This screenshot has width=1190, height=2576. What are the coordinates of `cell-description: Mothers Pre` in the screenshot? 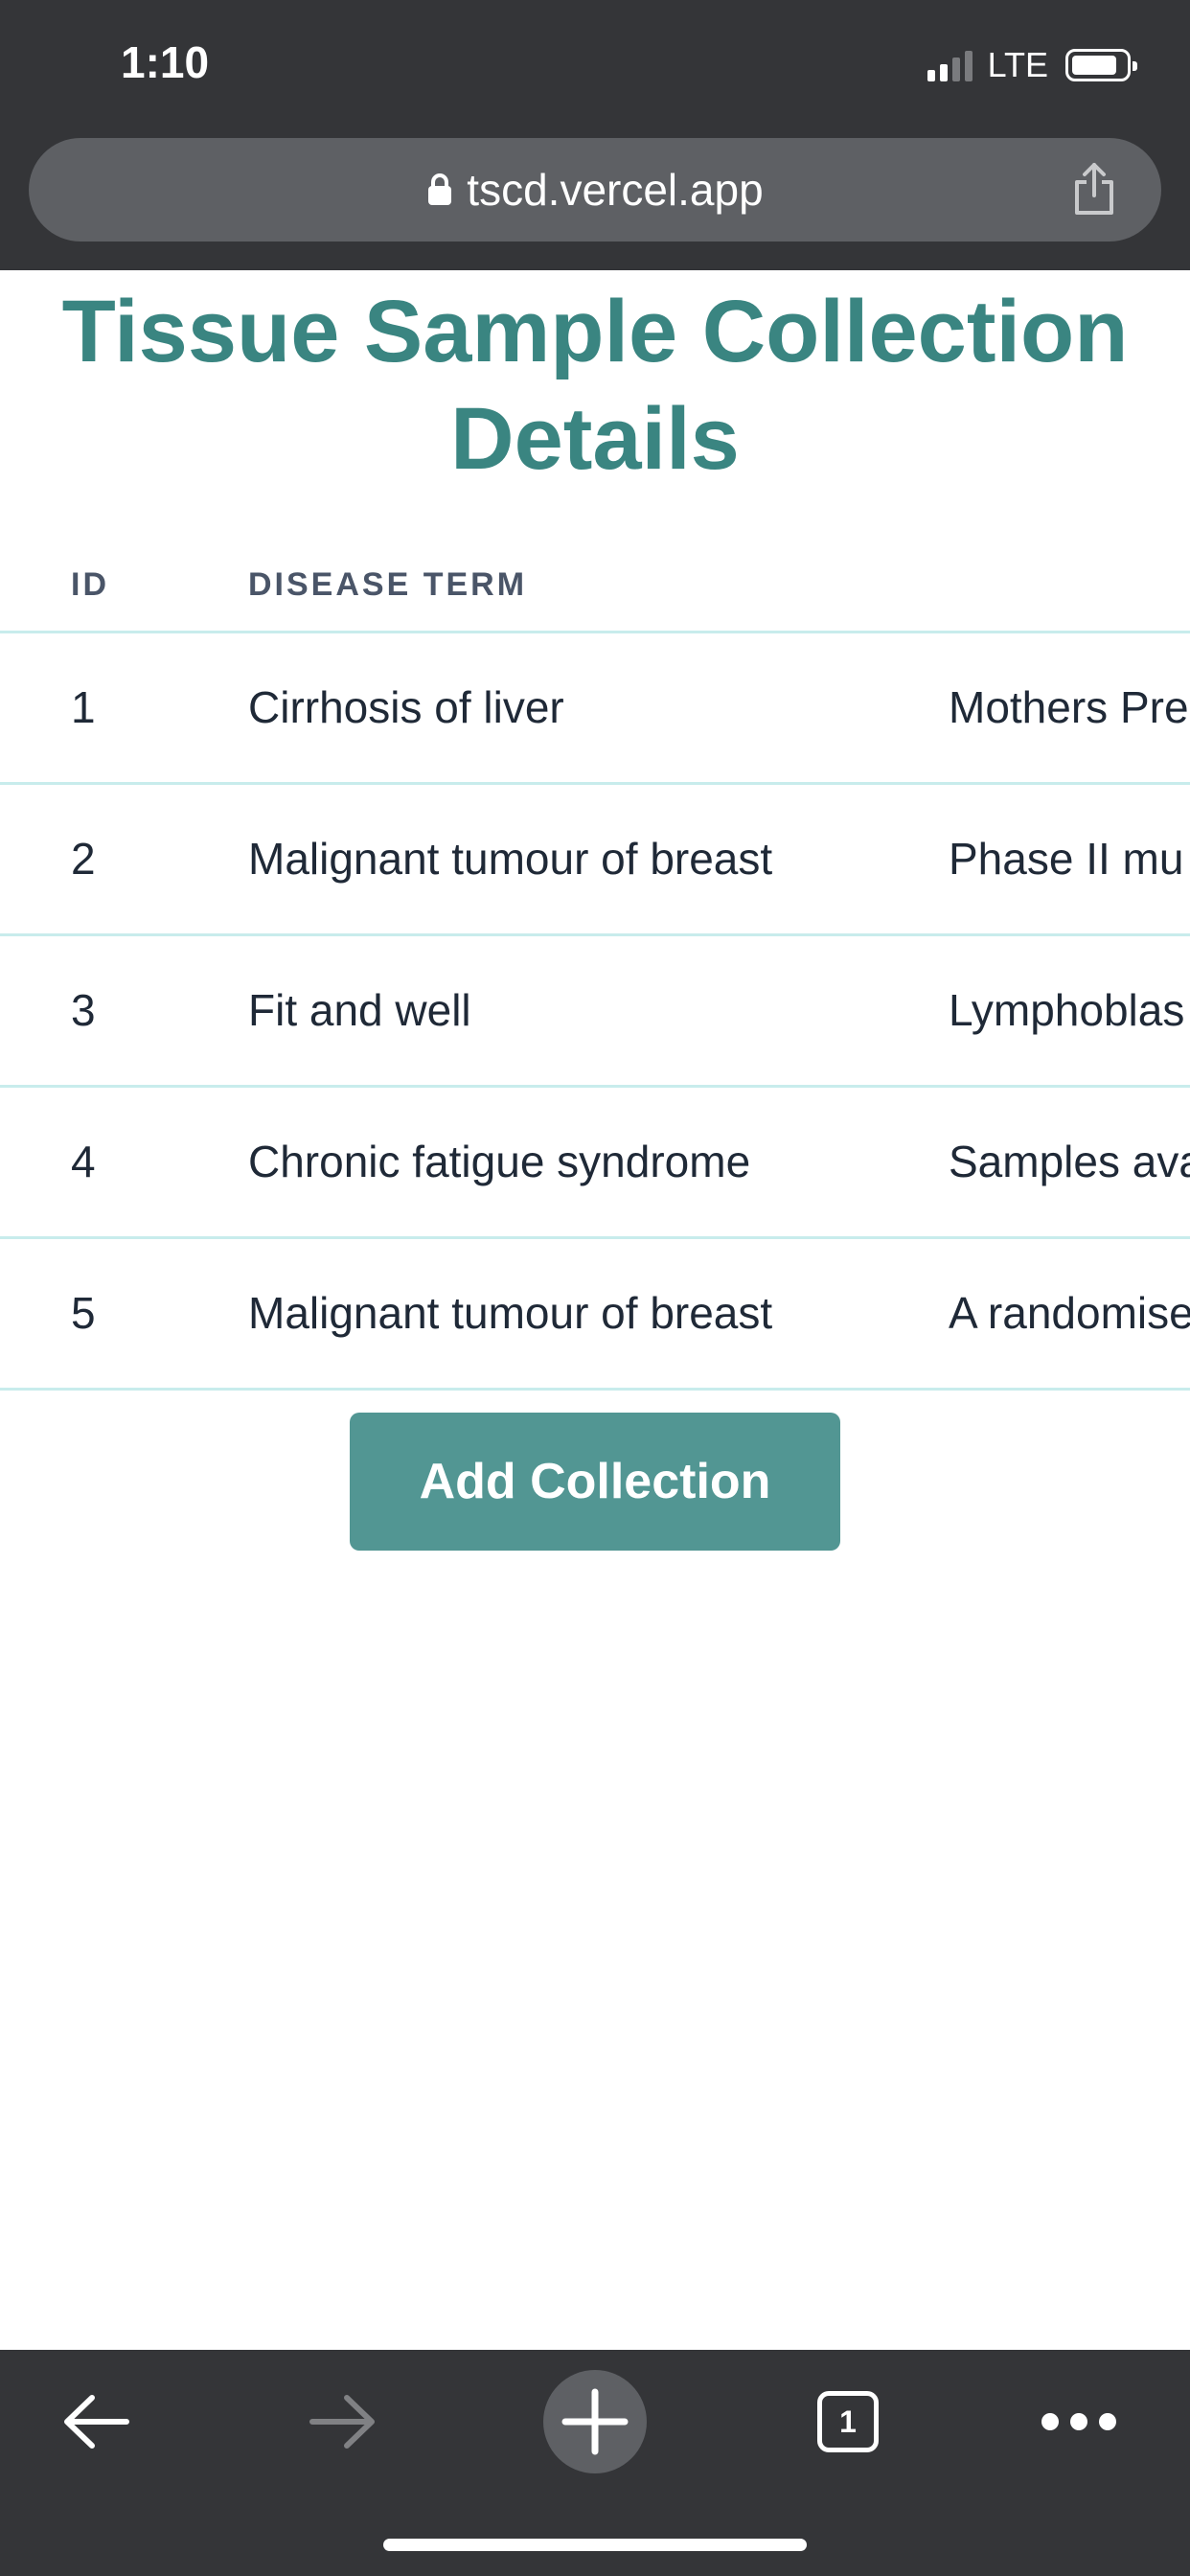 It's located at (1069, 707).